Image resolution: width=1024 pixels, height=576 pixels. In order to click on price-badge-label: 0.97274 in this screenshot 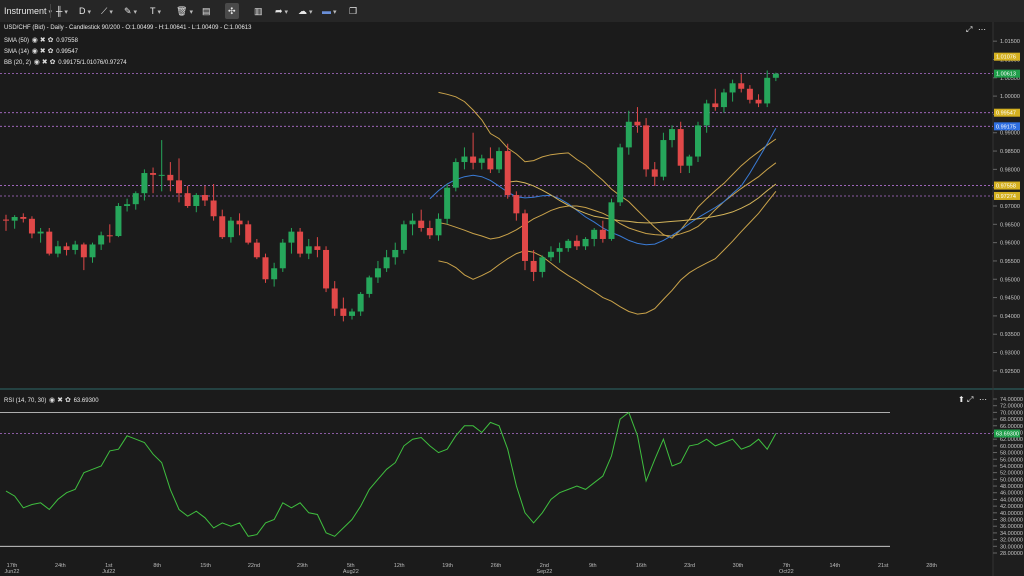, I will do `click(1006, 197)`.